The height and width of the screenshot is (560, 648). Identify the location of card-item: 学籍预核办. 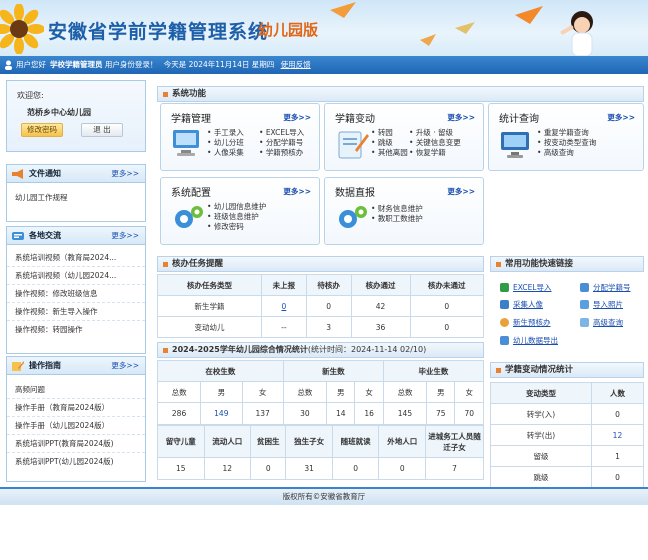
(281, 153).